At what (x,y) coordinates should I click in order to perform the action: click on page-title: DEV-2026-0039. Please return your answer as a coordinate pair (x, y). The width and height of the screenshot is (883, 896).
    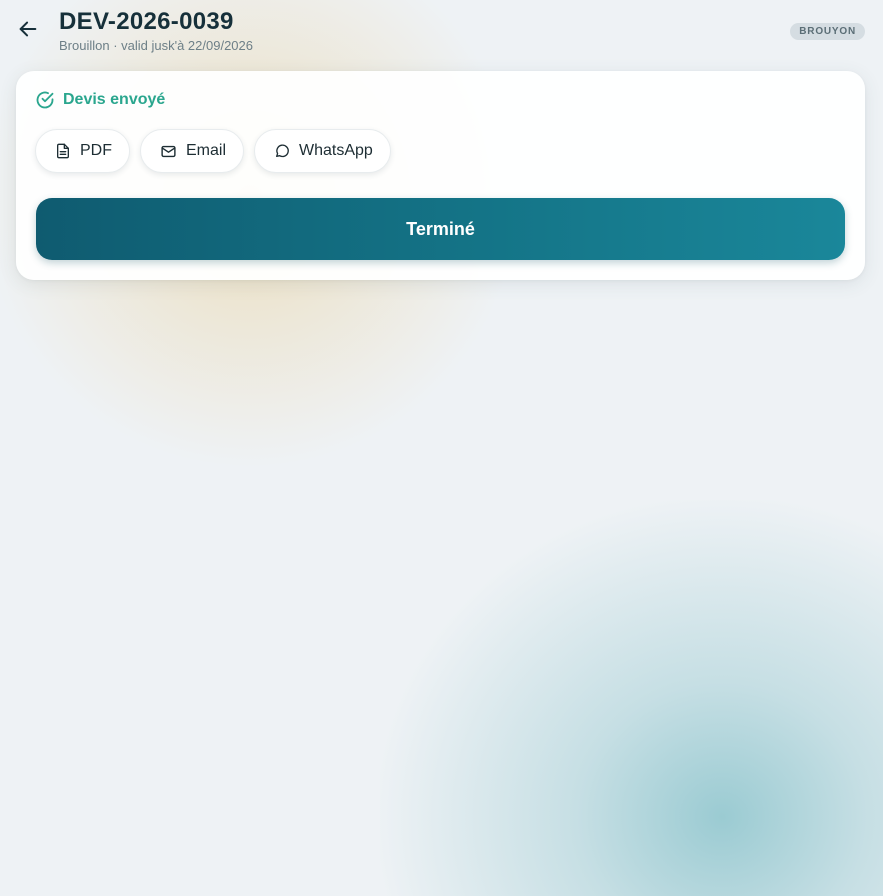
    Looking at the image, I should click on (146, 21).